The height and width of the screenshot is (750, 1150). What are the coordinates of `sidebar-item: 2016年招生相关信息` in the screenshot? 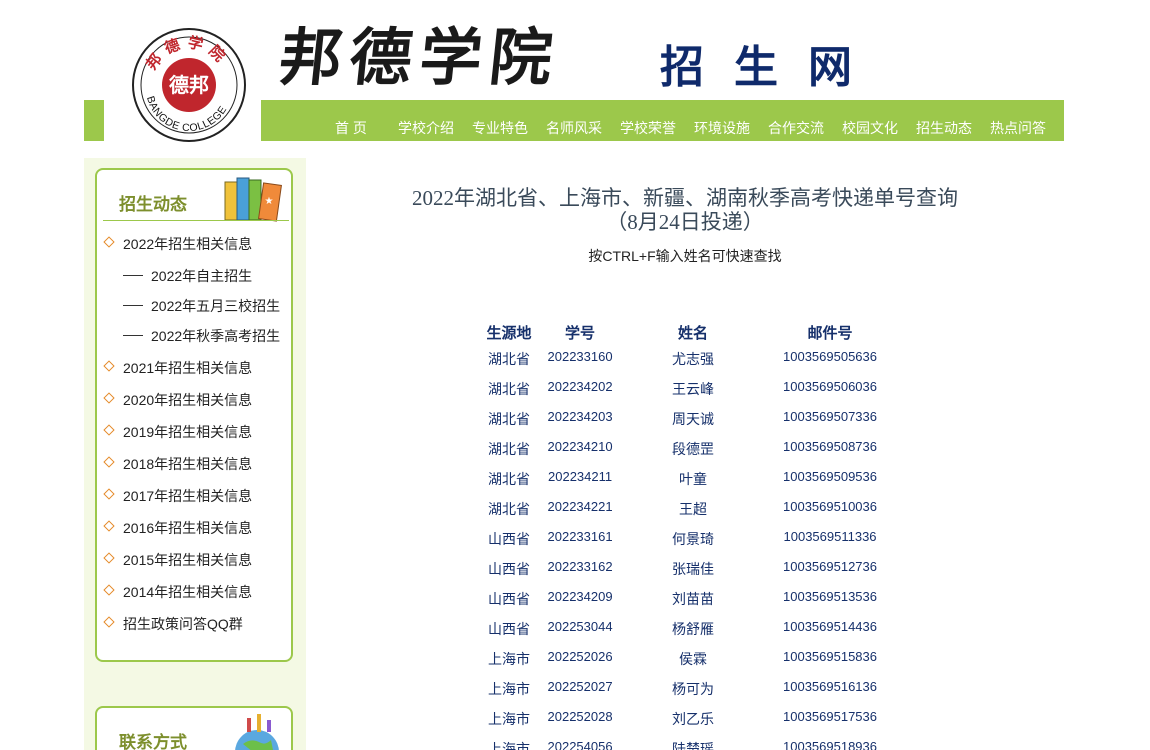 It's located at (187, 528).